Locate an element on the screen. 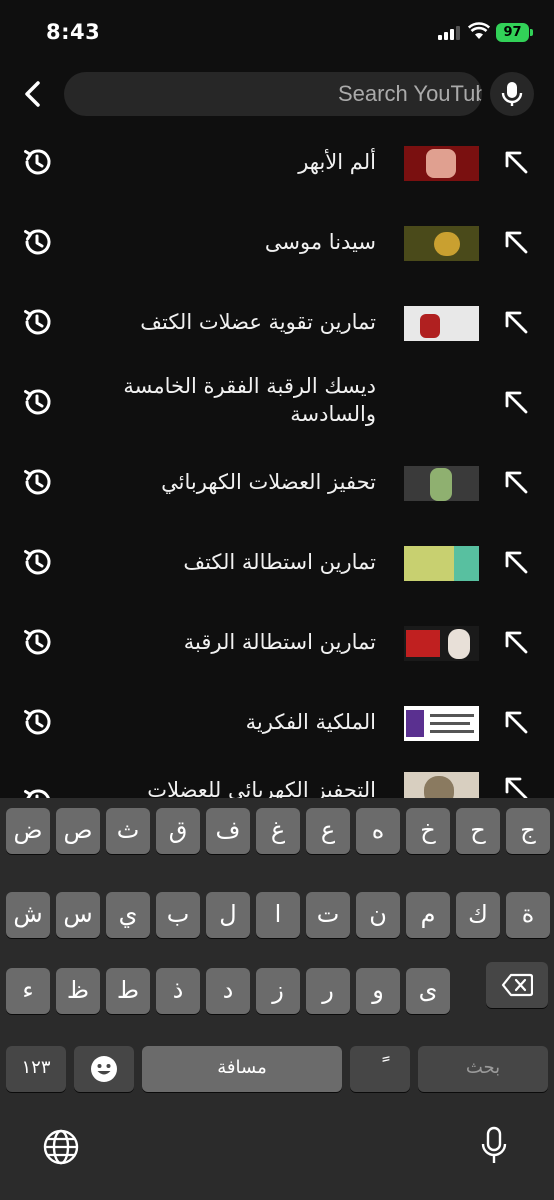 The height and width of the screenshot is (1200, 554). key: ا is located at coordinates (278, 915).